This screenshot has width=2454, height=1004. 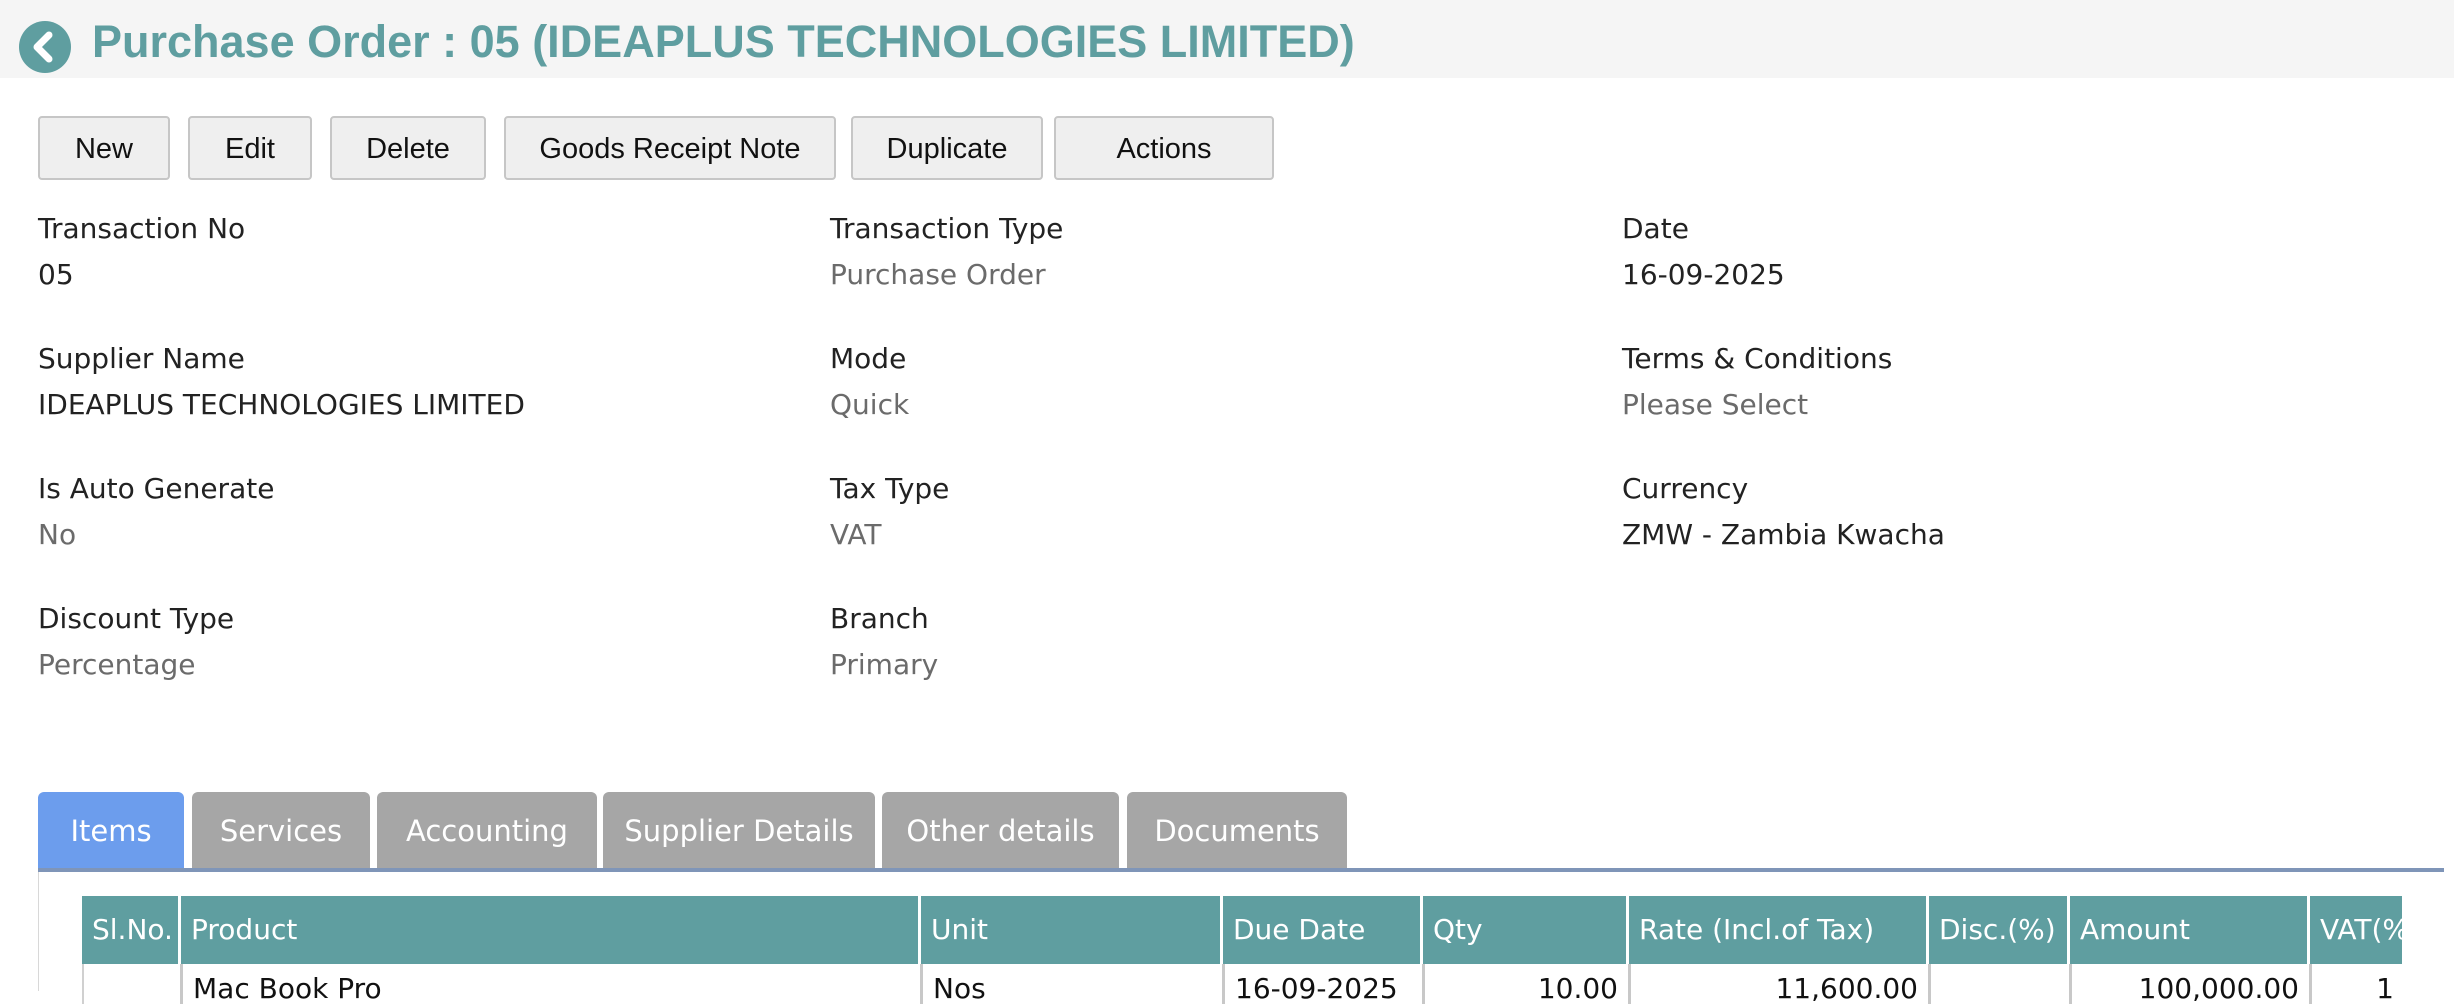 What do you see at coordinates (141, 358) in the screenshot?
I see `supplier-name-label: Supplier Name` at bounding box center [141, 358].